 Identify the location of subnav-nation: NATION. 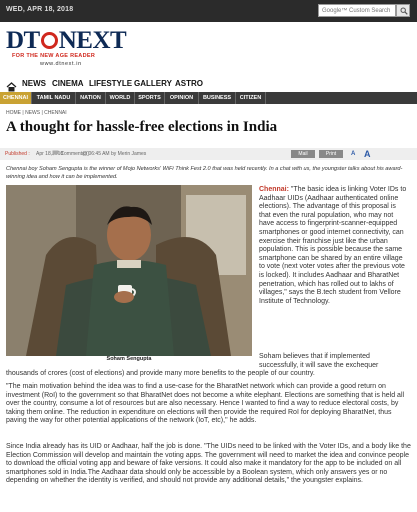
(91, 98).